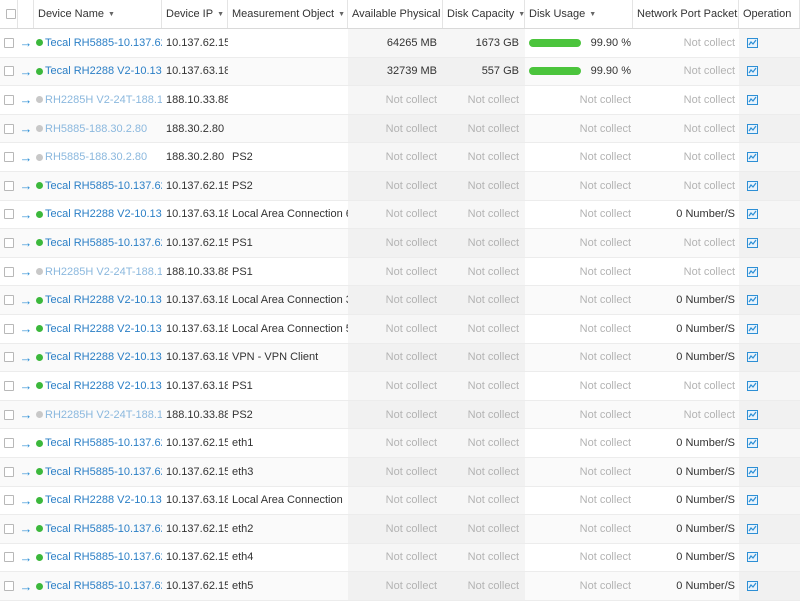  I want to click on column-header-device-name: Device Name ▼, so click(98, 14).